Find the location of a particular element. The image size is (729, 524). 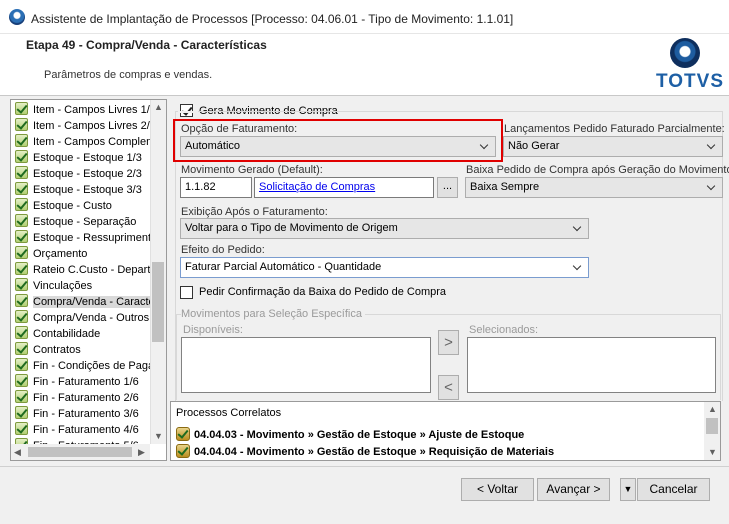

tree-item: Estoque - Estoque 2/3 is located at coordinates (78, 174).